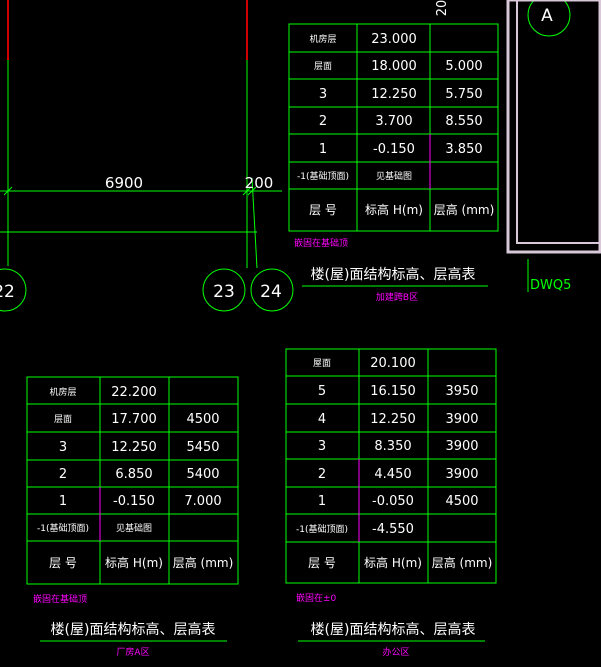  What do you see at coordinates (321, 243) in the screenshot?
I see `table-b-note: 嵌固在基础顶` at bounding box center [321, 243].